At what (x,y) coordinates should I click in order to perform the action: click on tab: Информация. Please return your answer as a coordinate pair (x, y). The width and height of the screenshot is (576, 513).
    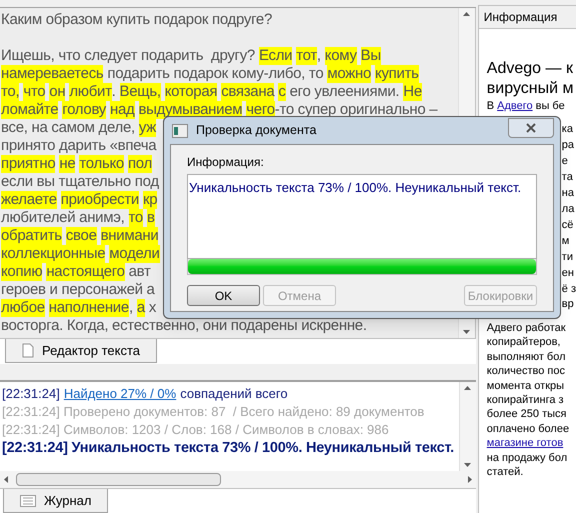
    Looking at the image, I should click on (527, 17).